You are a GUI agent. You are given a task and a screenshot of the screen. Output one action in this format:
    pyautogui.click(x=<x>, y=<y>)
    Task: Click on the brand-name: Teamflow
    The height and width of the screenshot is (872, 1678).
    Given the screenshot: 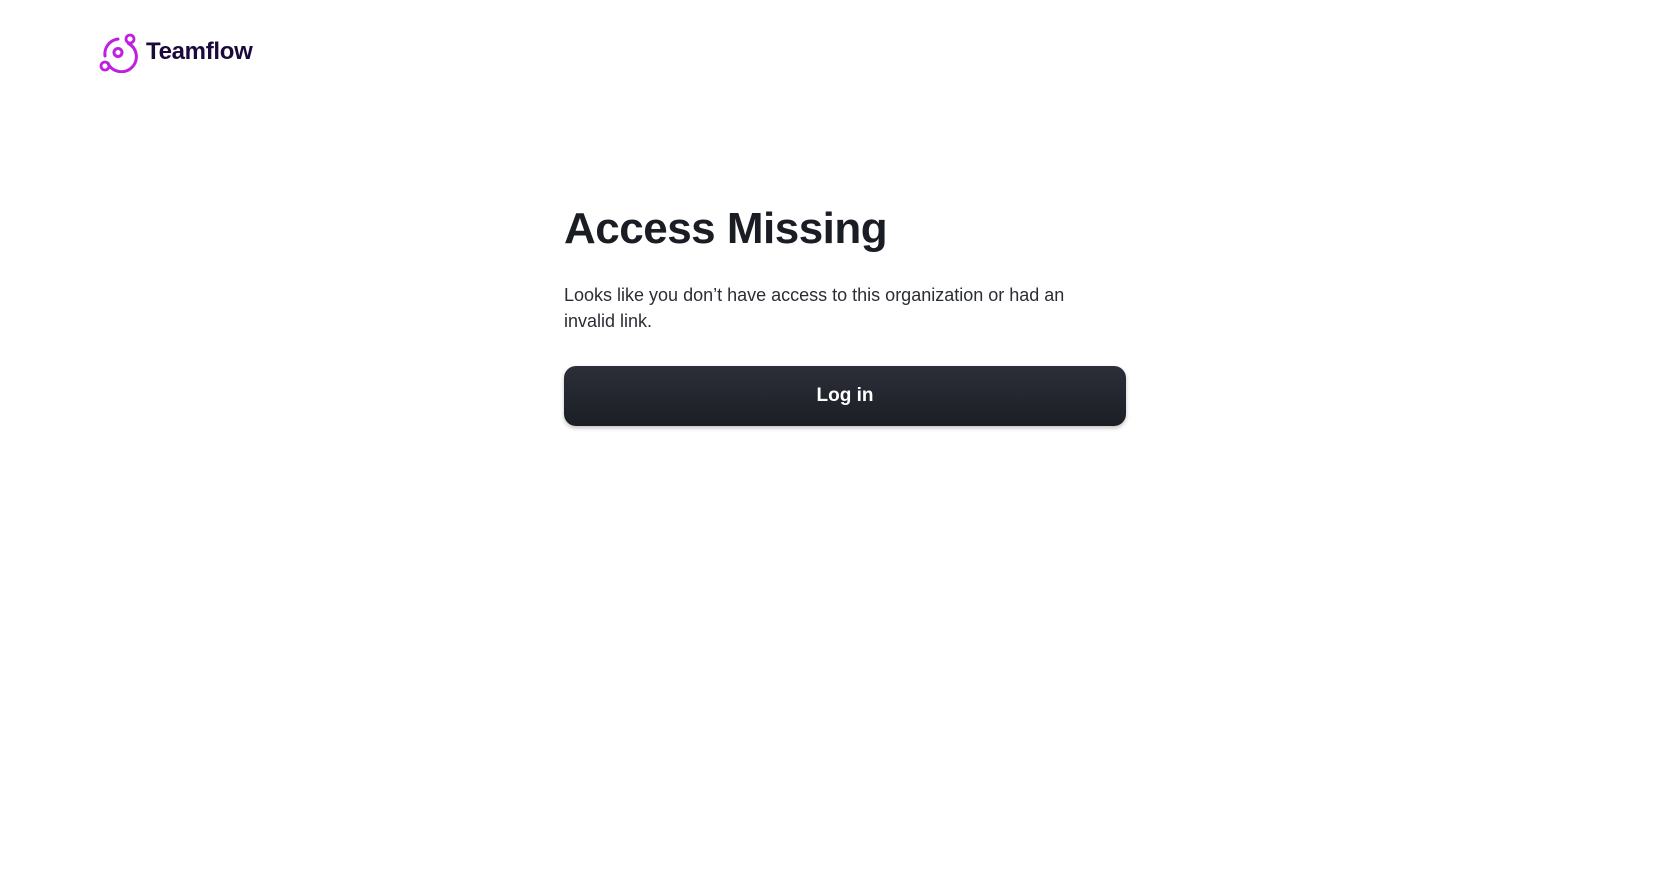 What is the action you would take?
    pyautogui.click(x=199, y=51)
    